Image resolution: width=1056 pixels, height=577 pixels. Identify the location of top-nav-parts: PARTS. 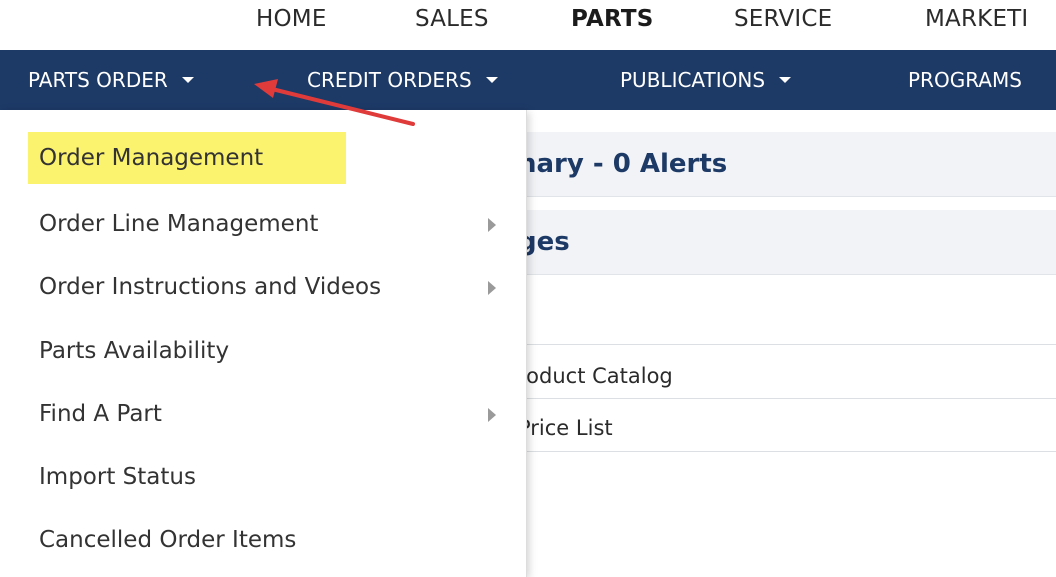
(612, 19).